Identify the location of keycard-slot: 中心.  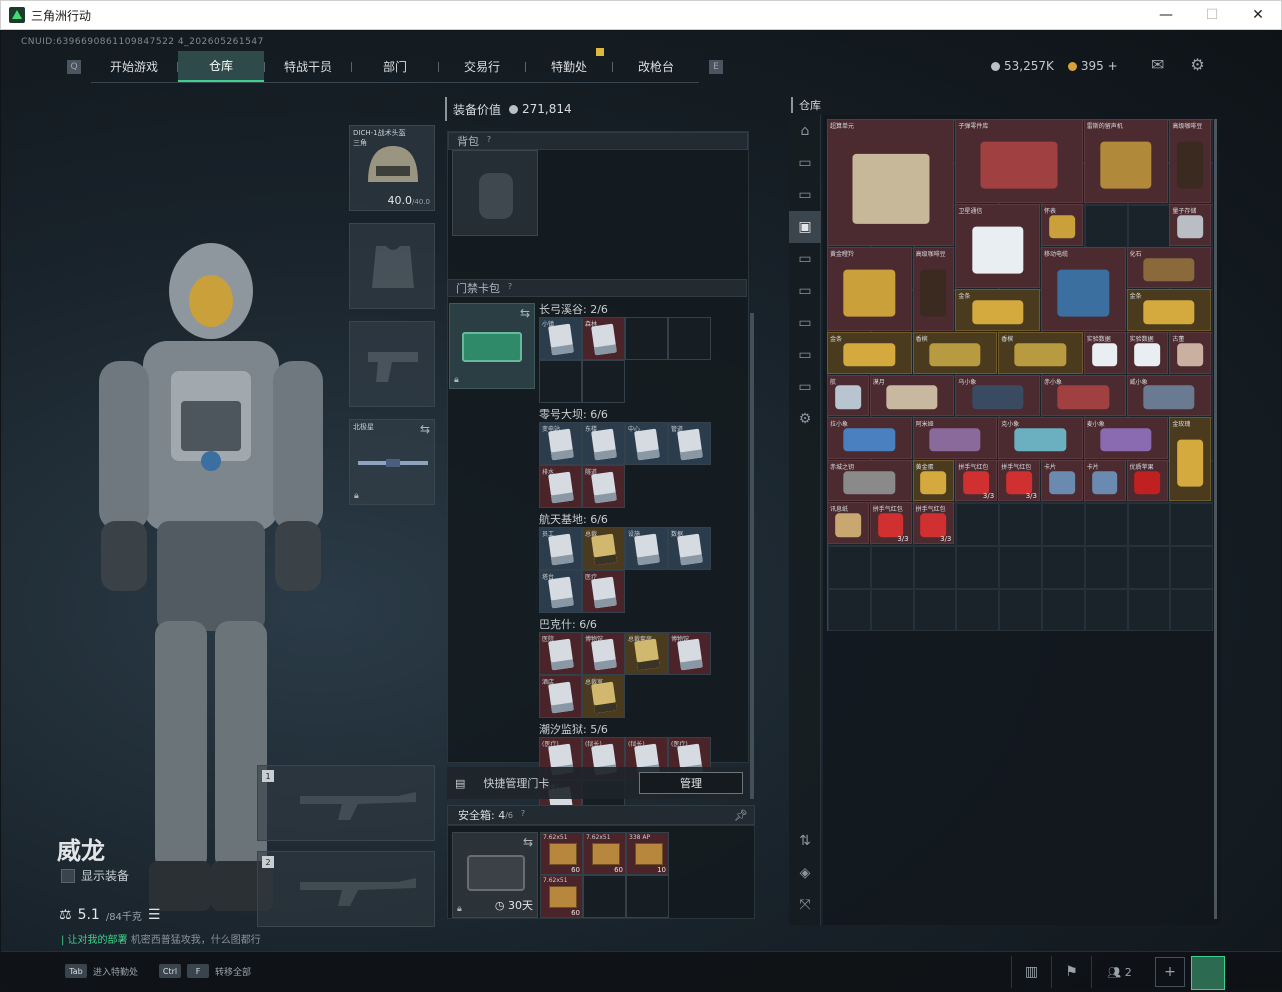
(646, 443).